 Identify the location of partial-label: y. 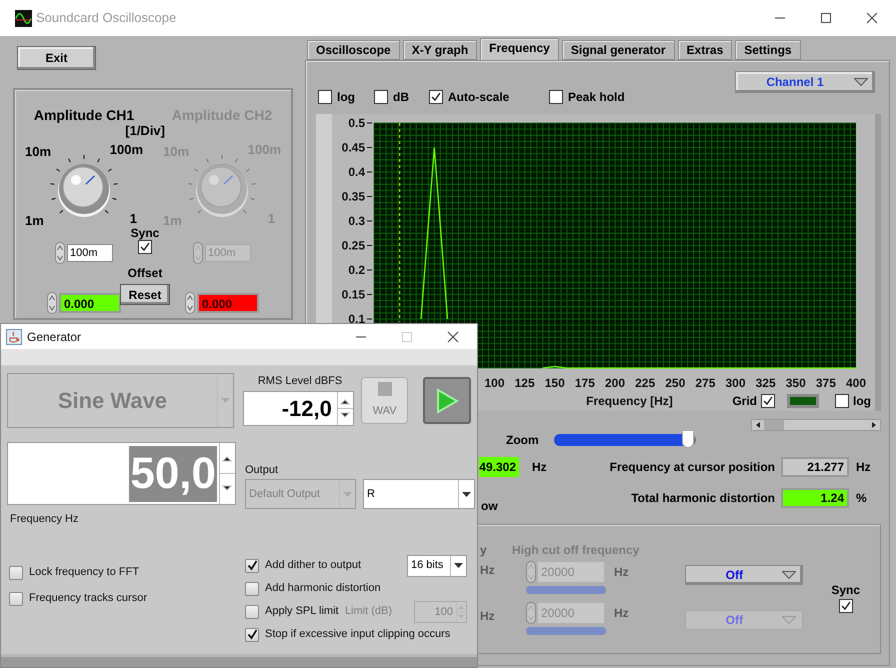
(484, 550).